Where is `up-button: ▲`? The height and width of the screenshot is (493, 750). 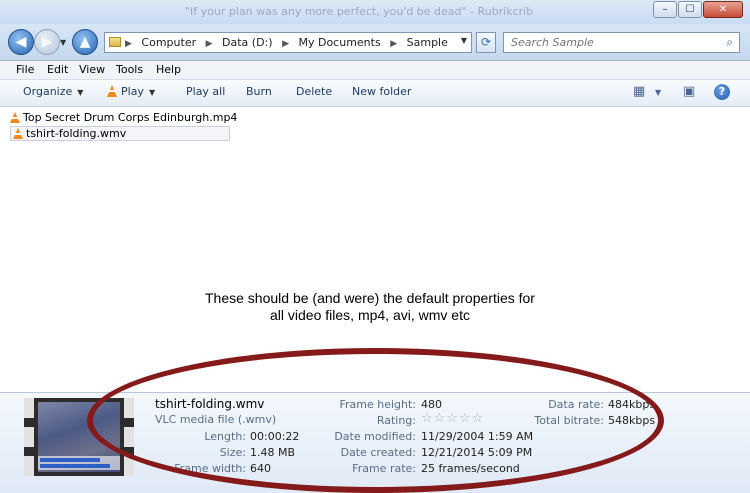 up-button: ▲ is located at coordinates (85, 42).